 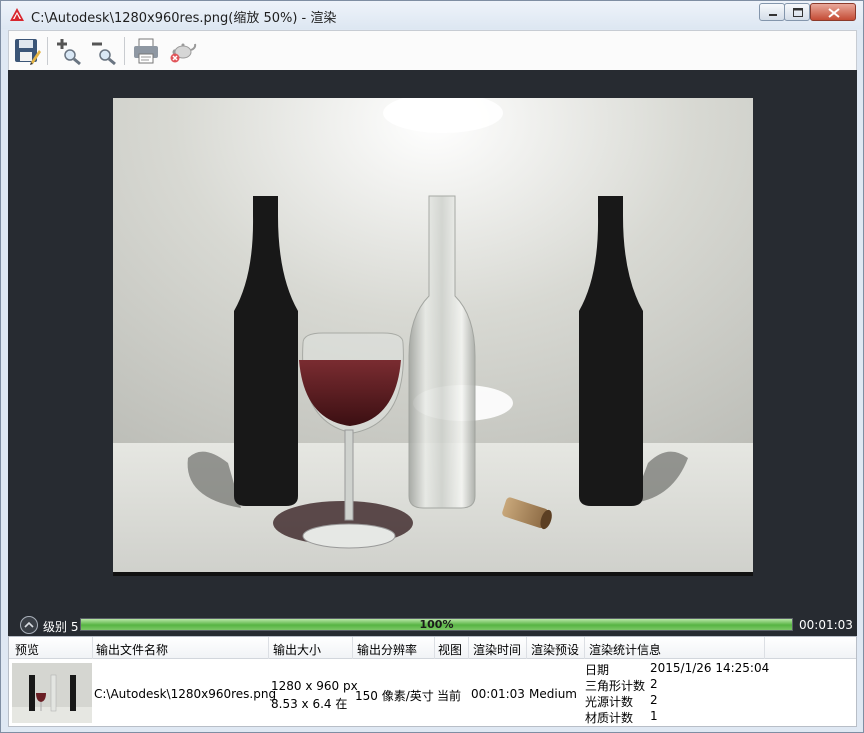 I want to click on column-resolution: 输出分辨率, so click(x=387, y=649).